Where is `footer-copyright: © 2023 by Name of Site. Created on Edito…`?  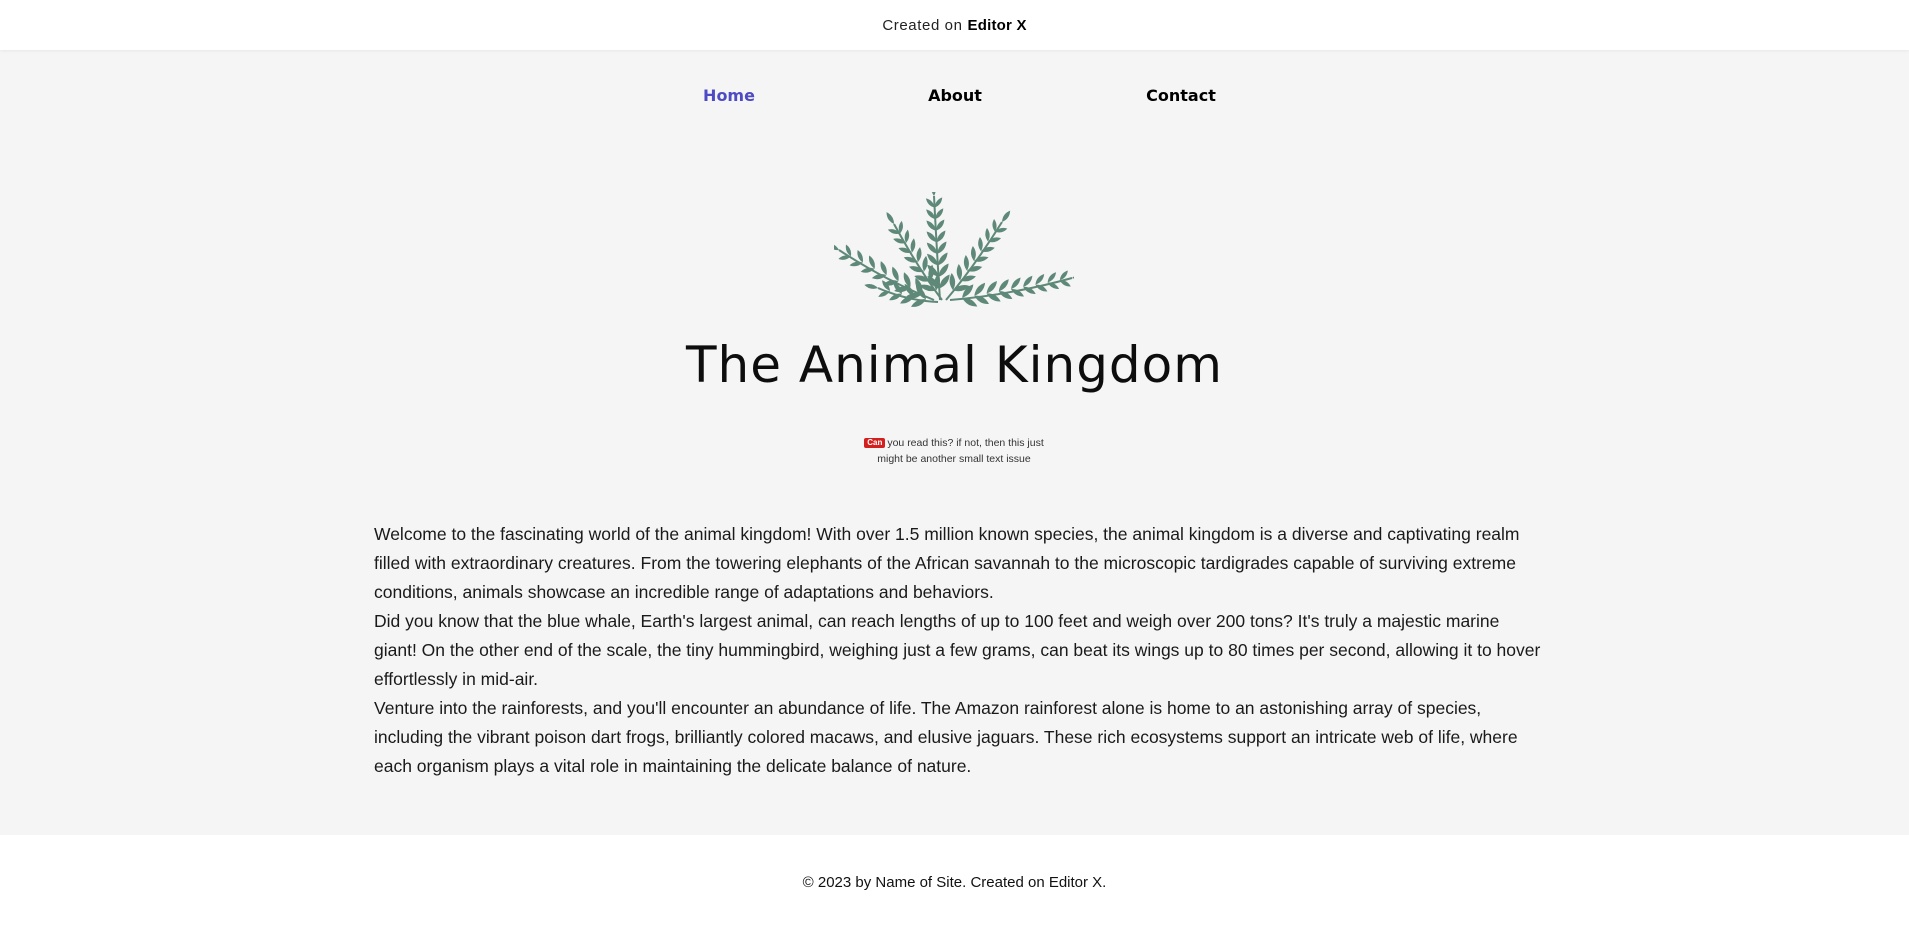 footer-copyright: © 2023 by Name of Site. Created on Edito… is located at coordinates (954, 882).